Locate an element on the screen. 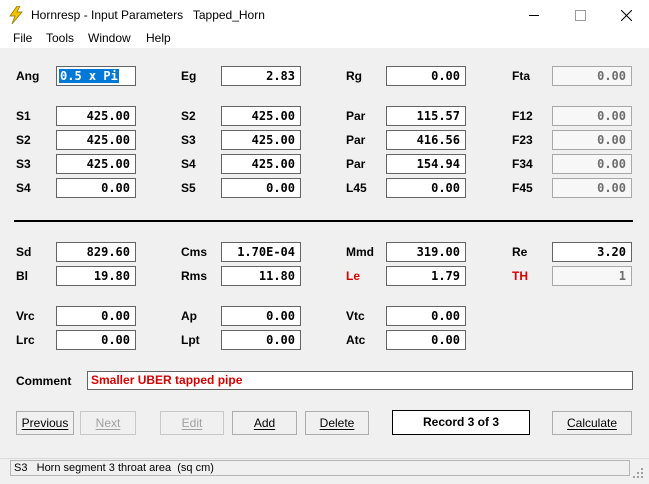  field-atc: 0.00 is located at coordinates (426, 340).